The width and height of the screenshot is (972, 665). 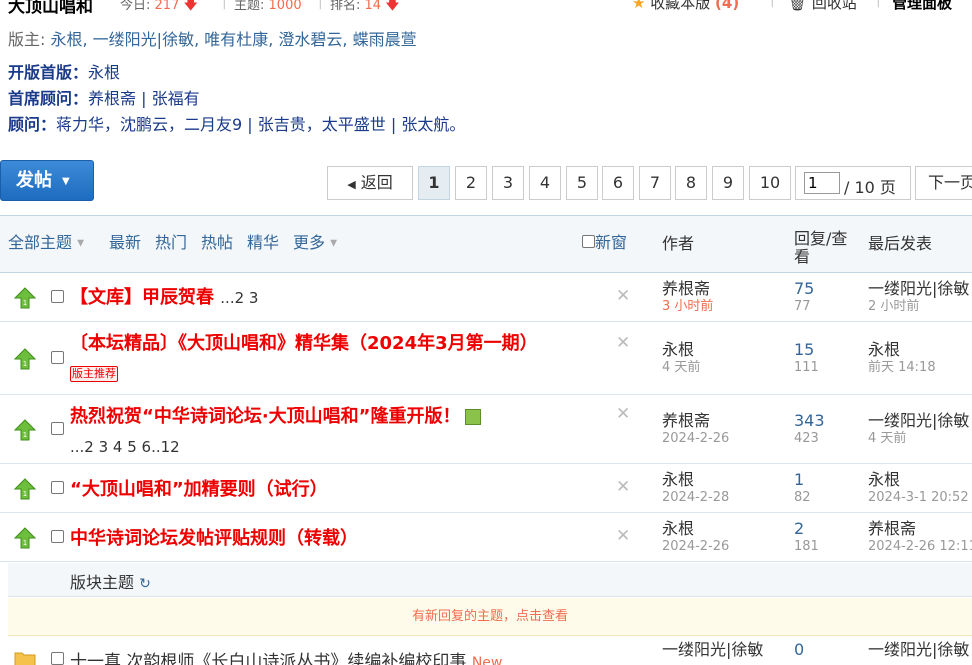 What do you see at coordinates (799, 649) in the screenshot?
I see `reply-count: 0` at bounding box center [799, 649].